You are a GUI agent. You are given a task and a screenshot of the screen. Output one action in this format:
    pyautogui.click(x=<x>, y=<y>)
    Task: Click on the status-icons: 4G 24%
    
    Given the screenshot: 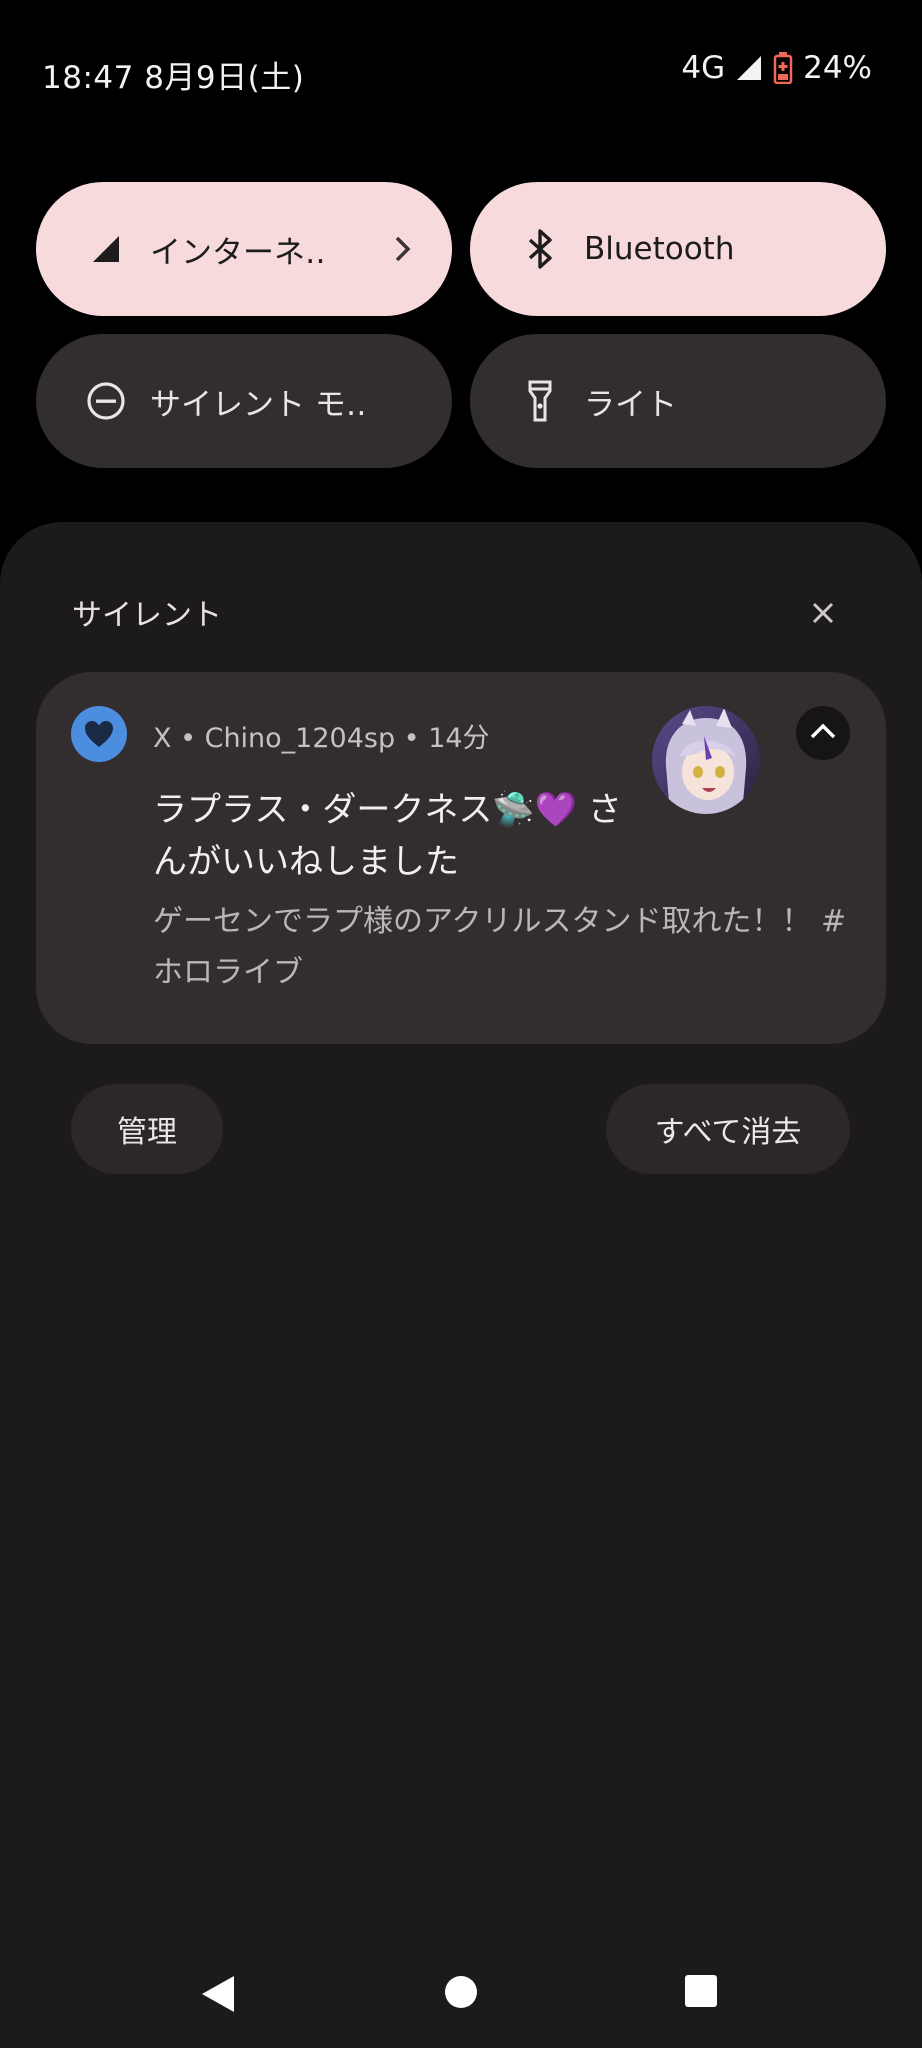 What is the action you would take?
    pyautogui.click(x=776, y=68)
    